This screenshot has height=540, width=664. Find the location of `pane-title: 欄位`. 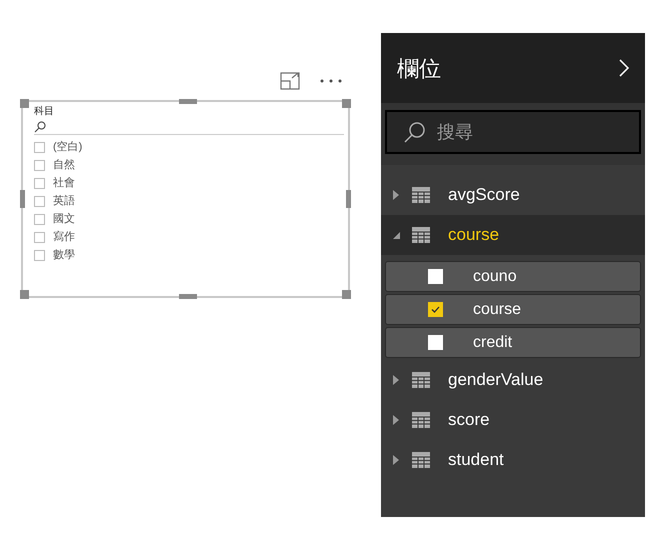

pane-title: 欄位 is located at coordinates (419, 68).